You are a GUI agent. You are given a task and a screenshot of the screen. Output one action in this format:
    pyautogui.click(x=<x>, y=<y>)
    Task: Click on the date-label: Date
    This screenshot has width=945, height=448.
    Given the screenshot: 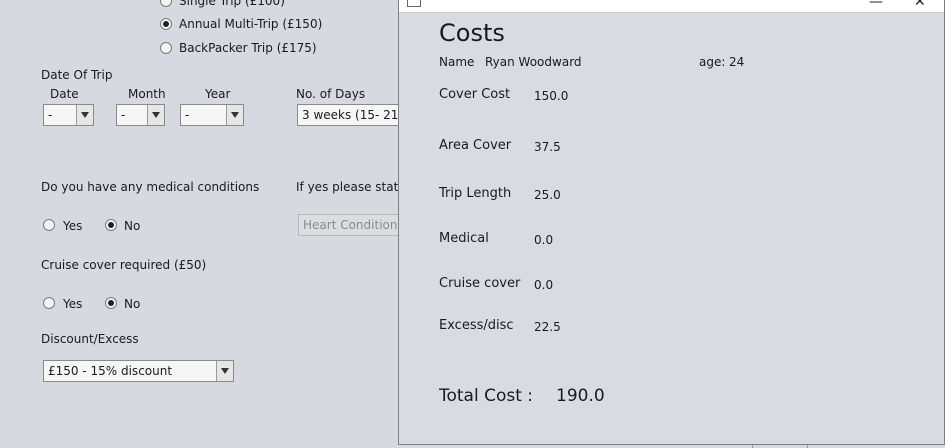 What is the action you would take?
    pyautogui.click(x=64, y=94)
    